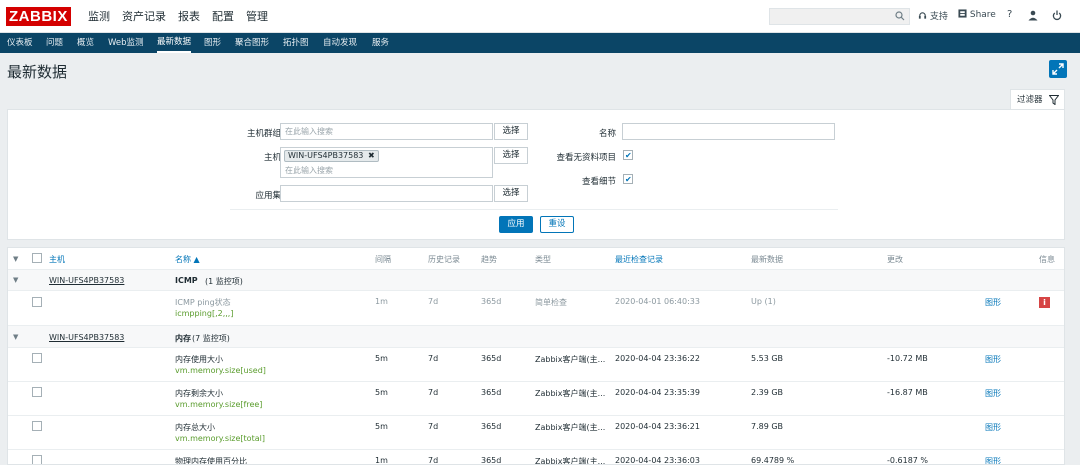 The height and width of the screenshot is (465, 1080). Describe the element at coordinates (516, 224) in the screenshot. I see `apply-button: 应用` at that location.